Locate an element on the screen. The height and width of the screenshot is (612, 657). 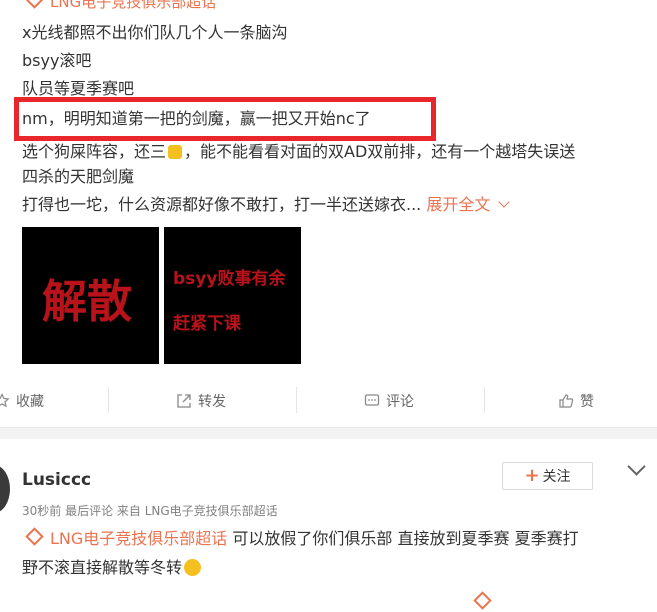
red-highlight-box is located at coordinates (225, 119).